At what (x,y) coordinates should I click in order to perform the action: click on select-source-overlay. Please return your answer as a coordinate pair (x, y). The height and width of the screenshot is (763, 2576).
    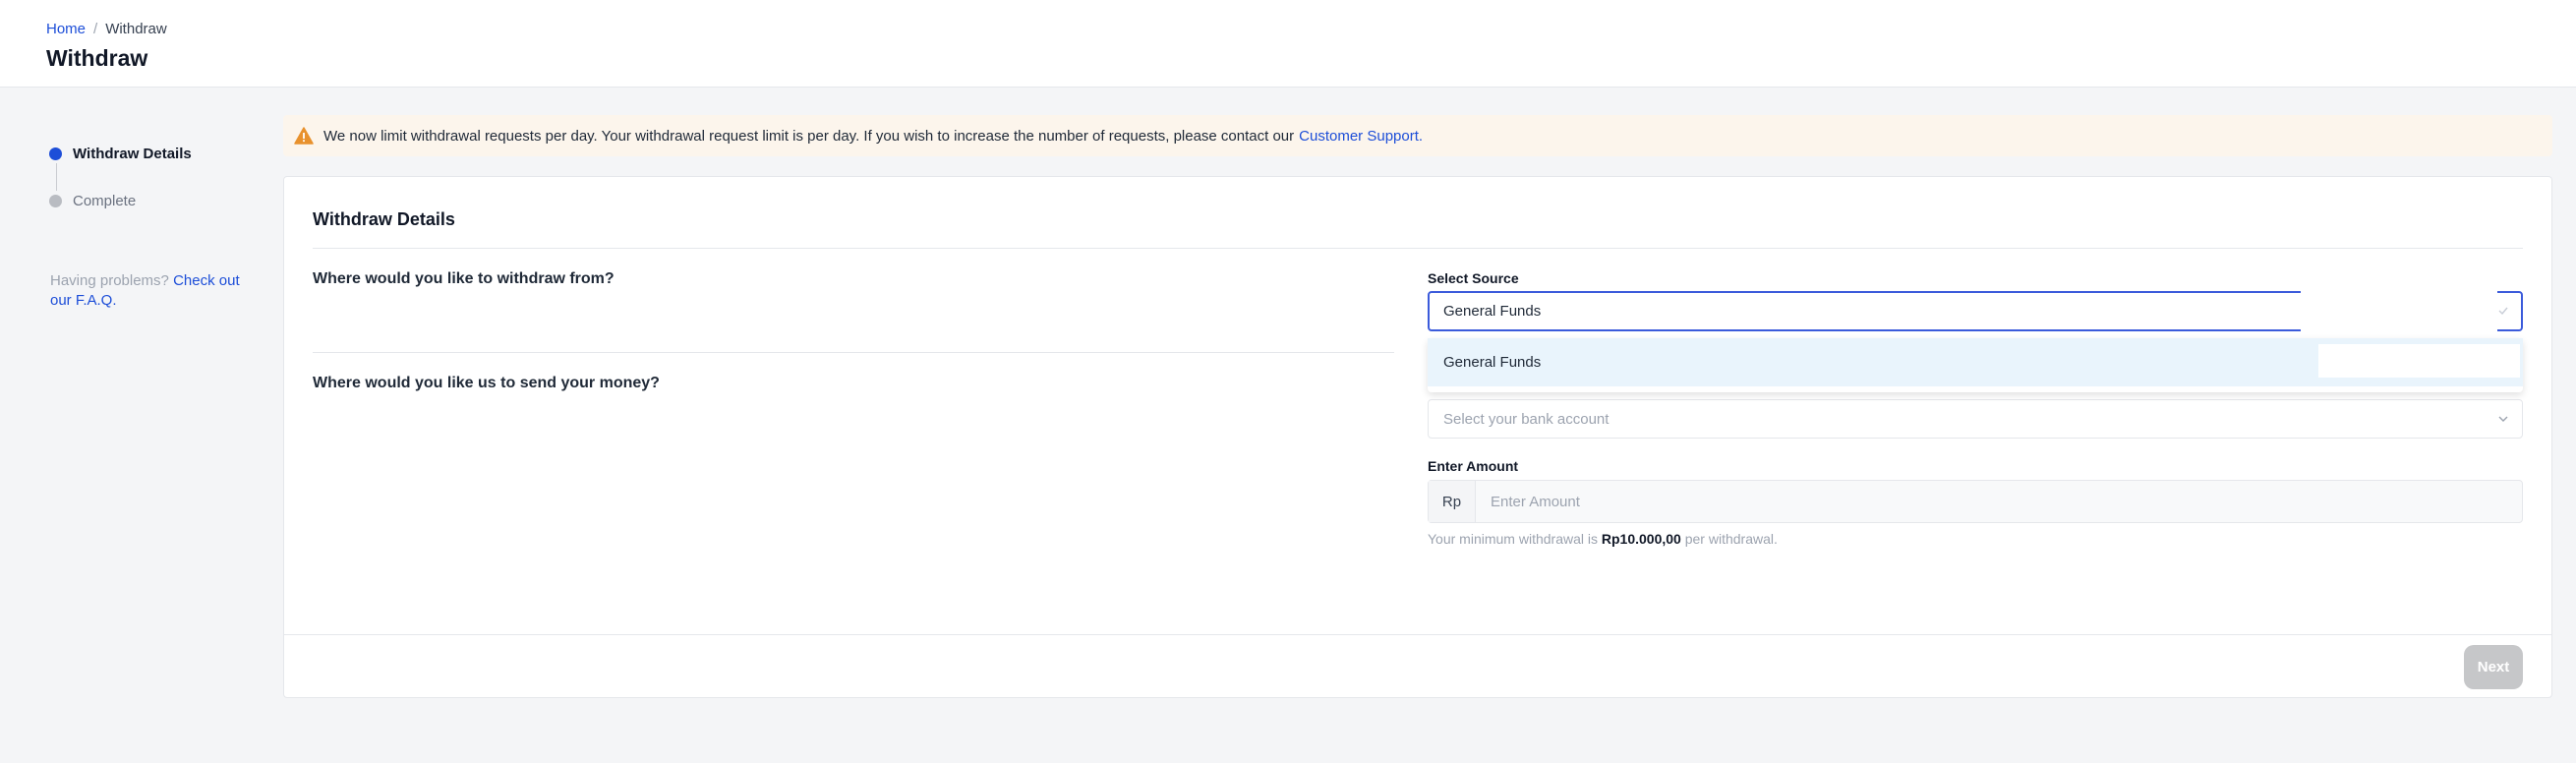
    Looking at the image, I should click on (2399, 313).